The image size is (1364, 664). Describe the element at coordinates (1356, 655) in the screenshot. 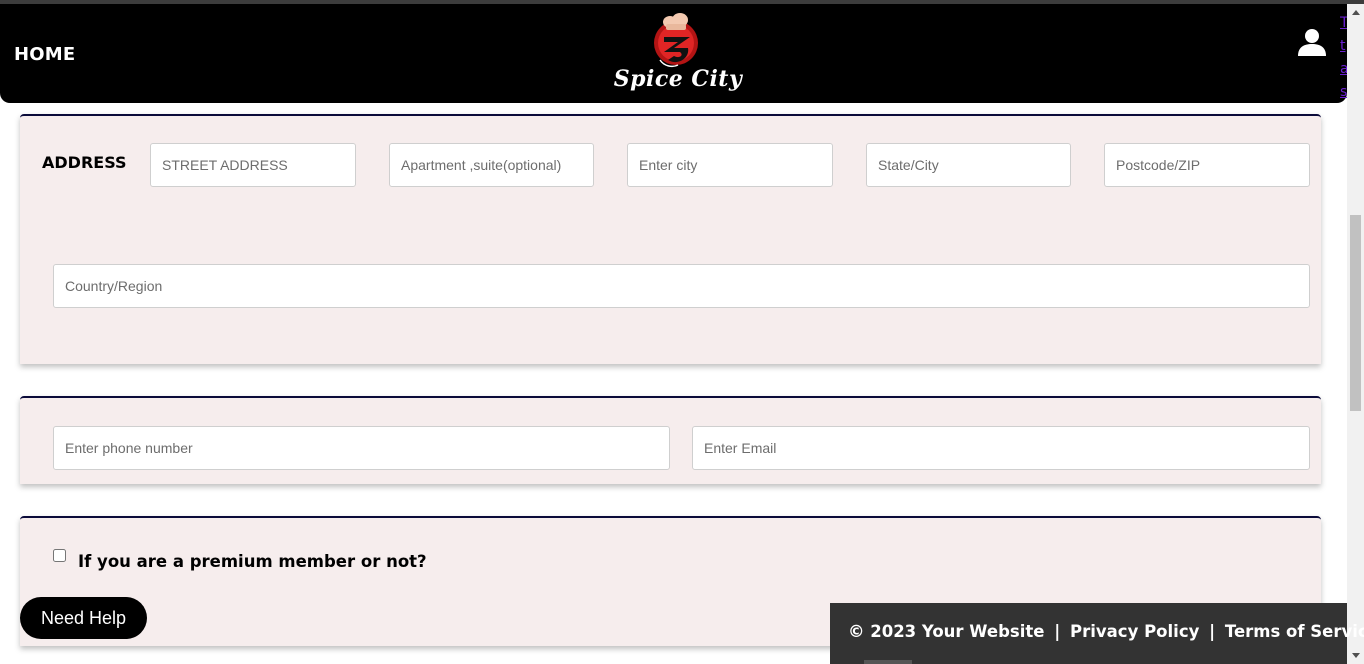

I see `scroll-down-arrow-icon` at that location.